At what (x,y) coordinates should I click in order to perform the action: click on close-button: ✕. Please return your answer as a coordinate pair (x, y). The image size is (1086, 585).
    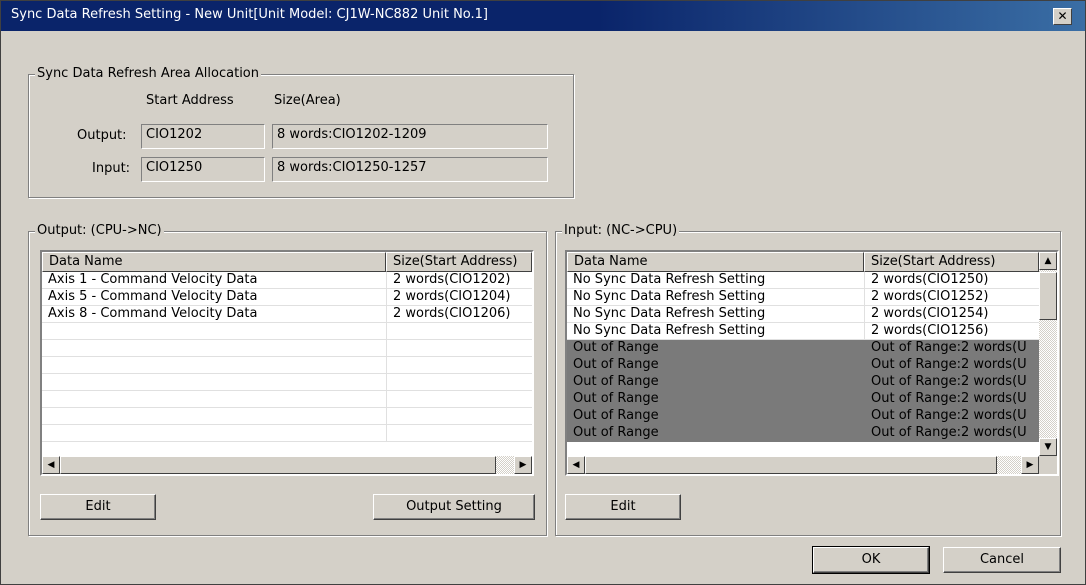
    Looking at the image, I should click on (1062, 16).